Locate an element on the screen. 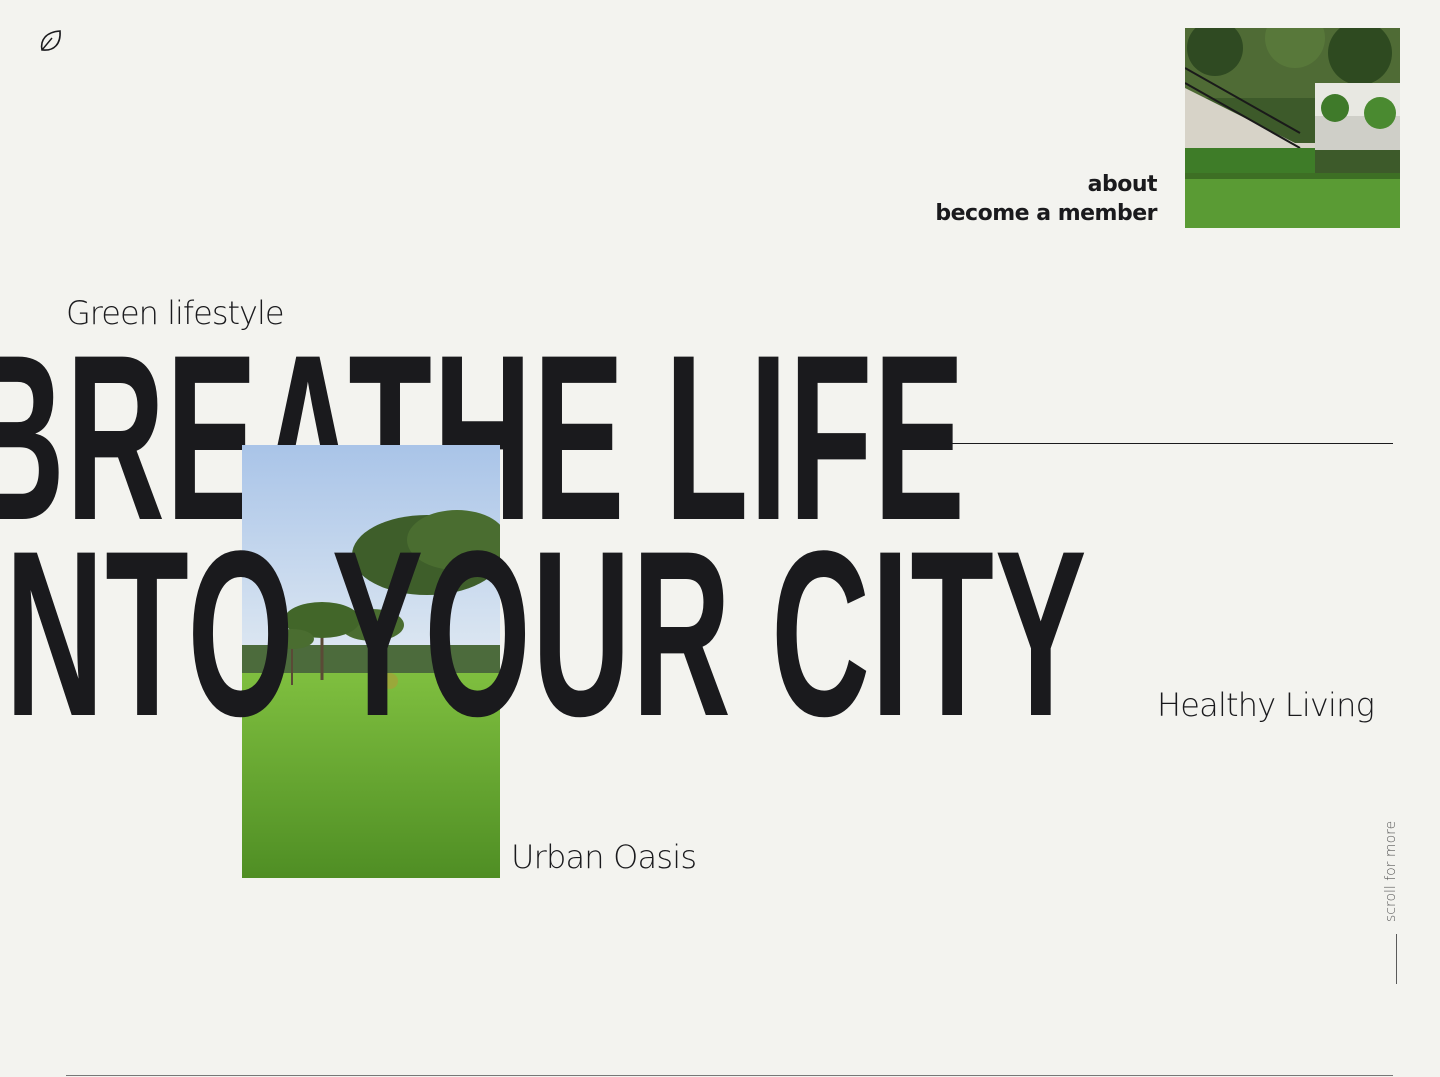  scroll-indicator-line is located at coordinates (1396, 959).